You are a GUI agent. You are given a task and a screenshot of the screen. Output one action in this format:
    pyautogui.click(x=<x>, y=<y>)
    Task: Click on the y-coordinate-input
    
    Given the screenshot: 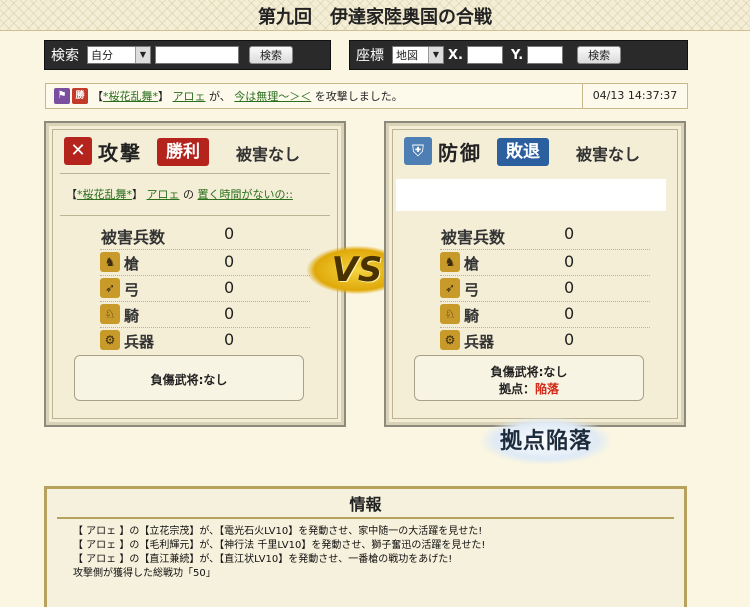 What is the action you would take?
    pyautogui.click(x=545, y=55)
    